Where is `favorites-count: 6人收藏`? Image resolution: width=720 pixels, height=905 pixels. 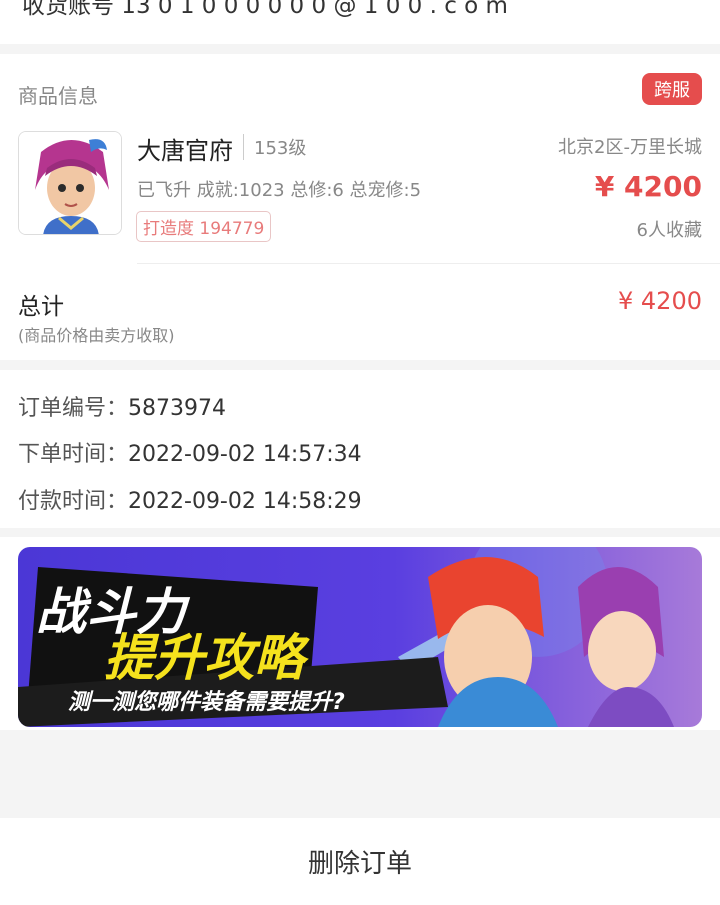
favorites-count: 6人收藏 is located at coordinates (669, 230).